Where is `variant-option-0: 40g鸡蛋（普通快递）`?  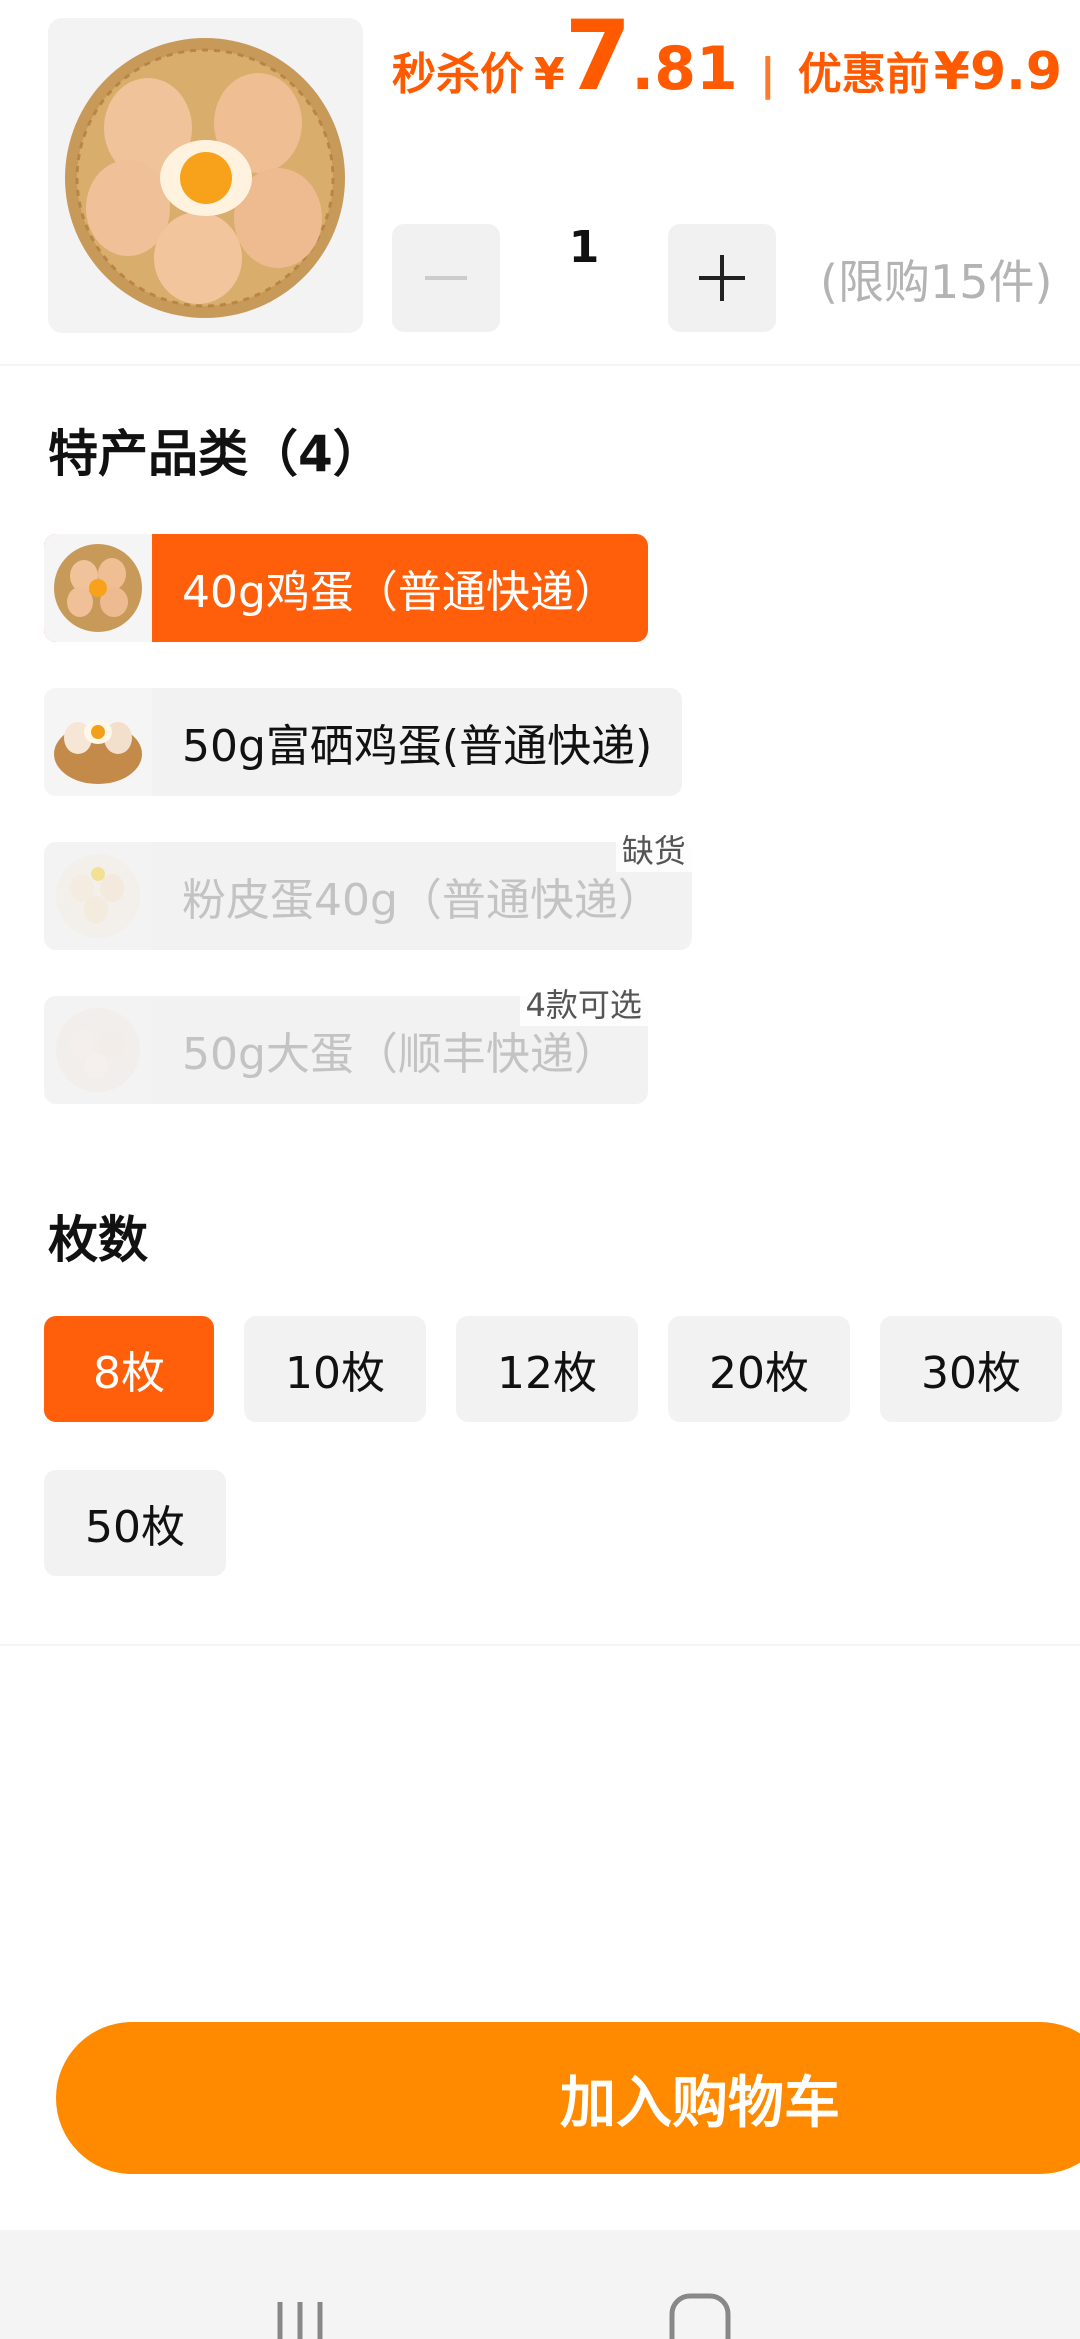 variant-option-0: 40g鸡蛋（普通快递） is located at coordinates (346, 588).